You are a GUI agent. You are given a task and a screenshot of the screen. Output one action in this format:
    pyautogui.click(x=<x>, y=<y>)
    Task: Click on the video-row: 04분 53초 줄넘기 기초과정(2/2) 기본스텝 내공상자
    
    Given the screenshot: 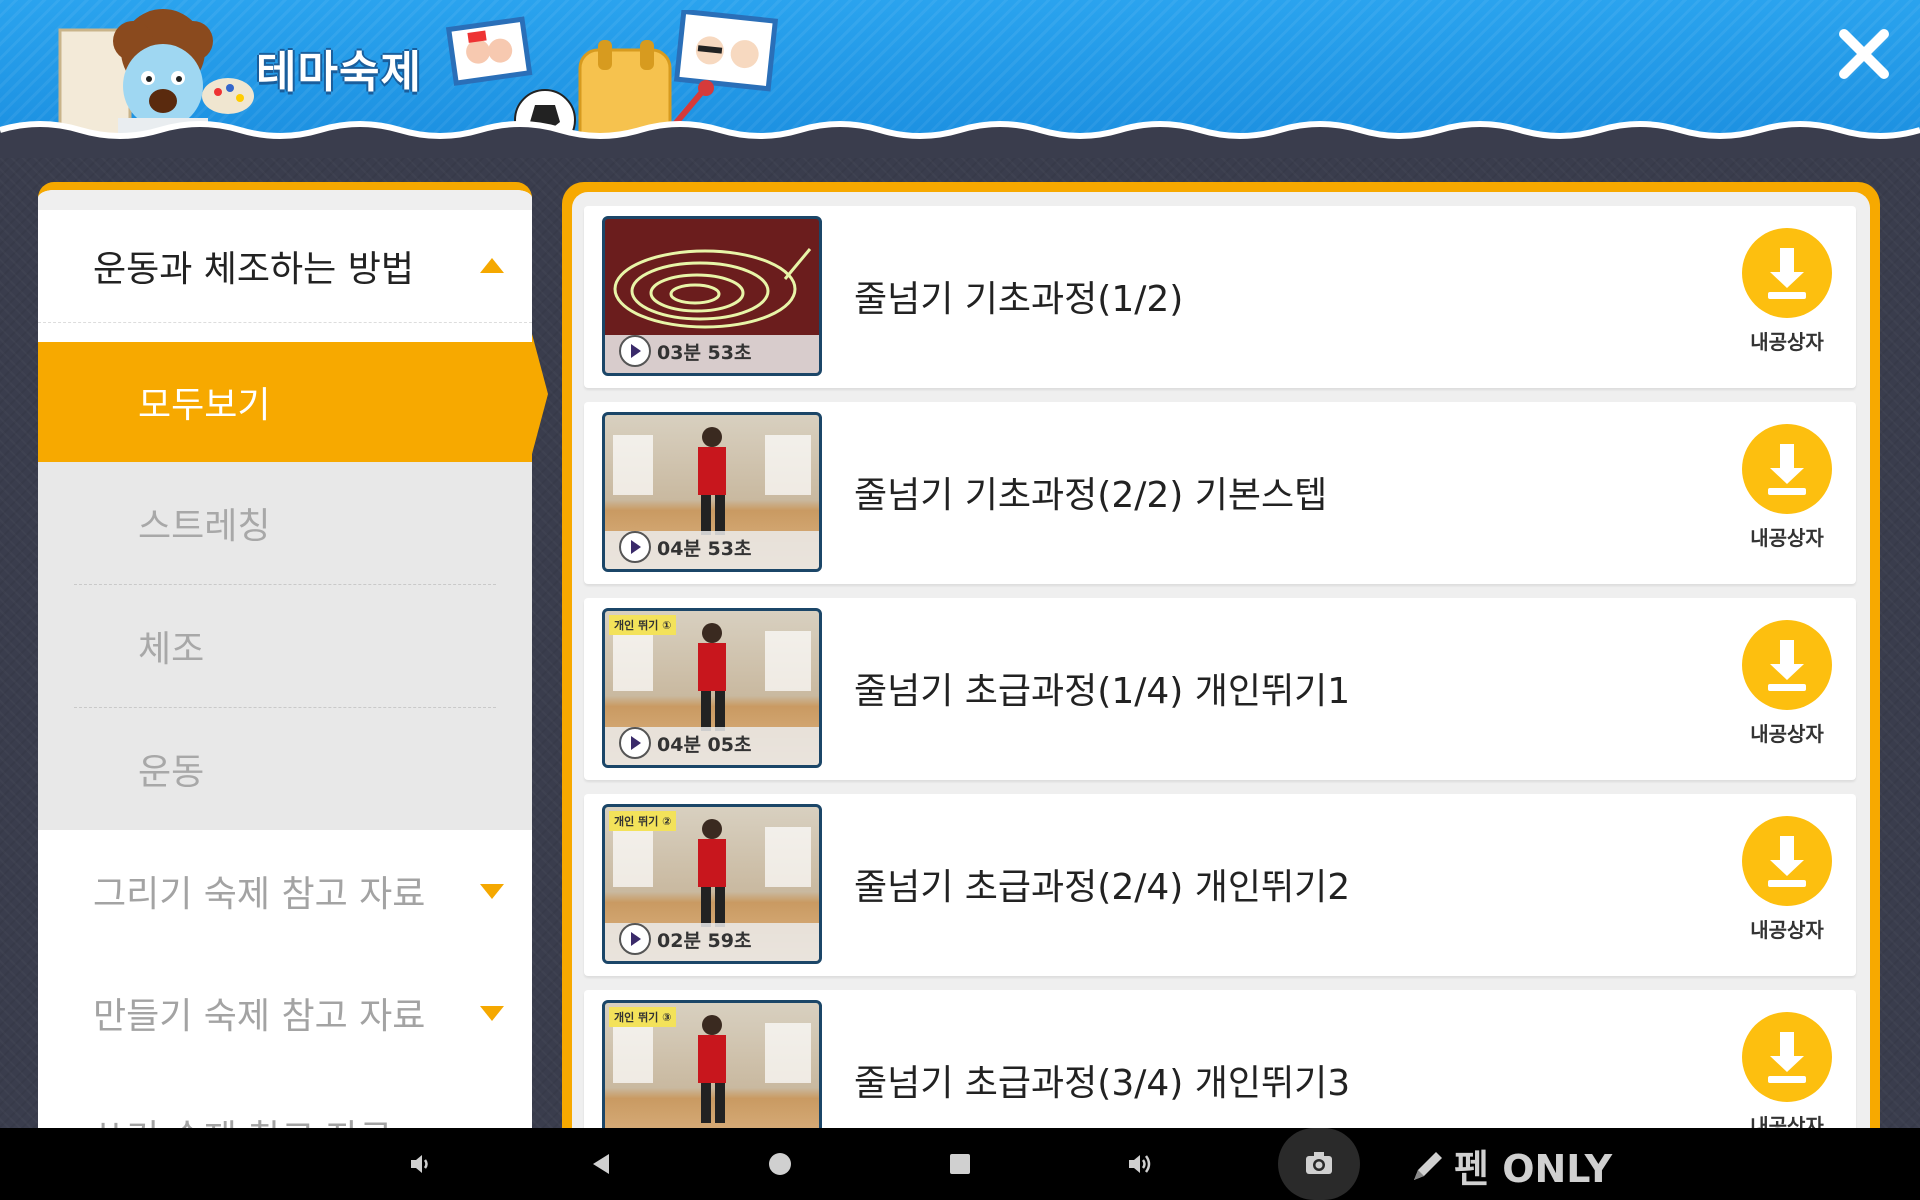 What is the action you would take?
    pyautogui.click(x=1220, y=493)
    